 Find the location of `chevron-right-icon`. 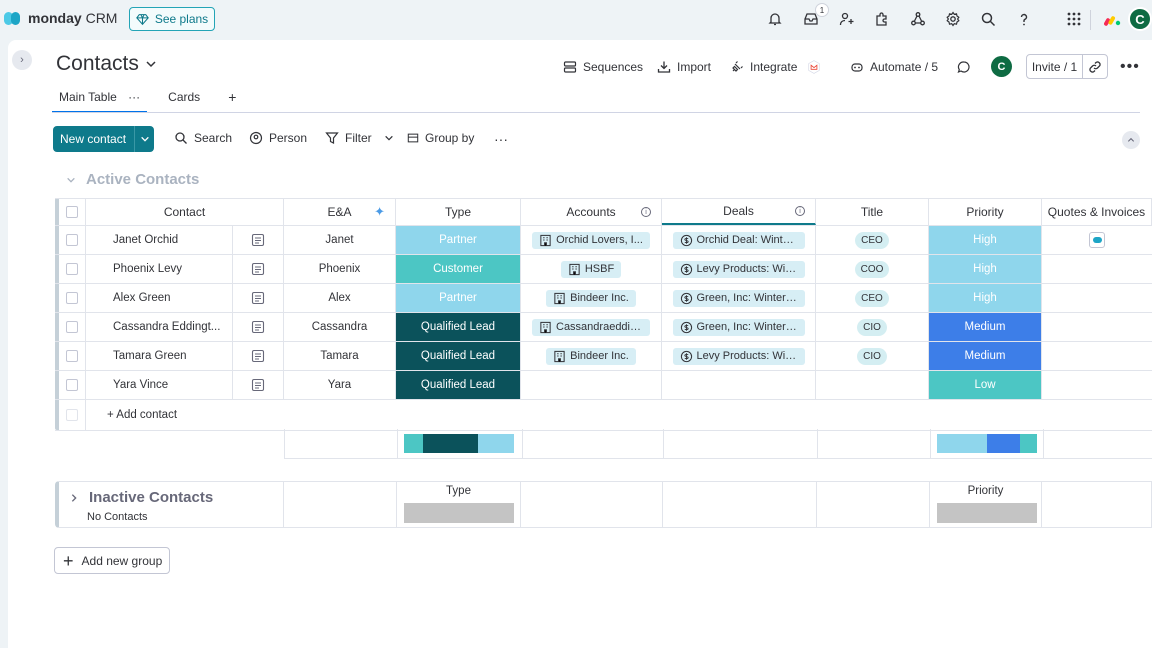

chevron-right-icon is located at coordinates (74, 498).